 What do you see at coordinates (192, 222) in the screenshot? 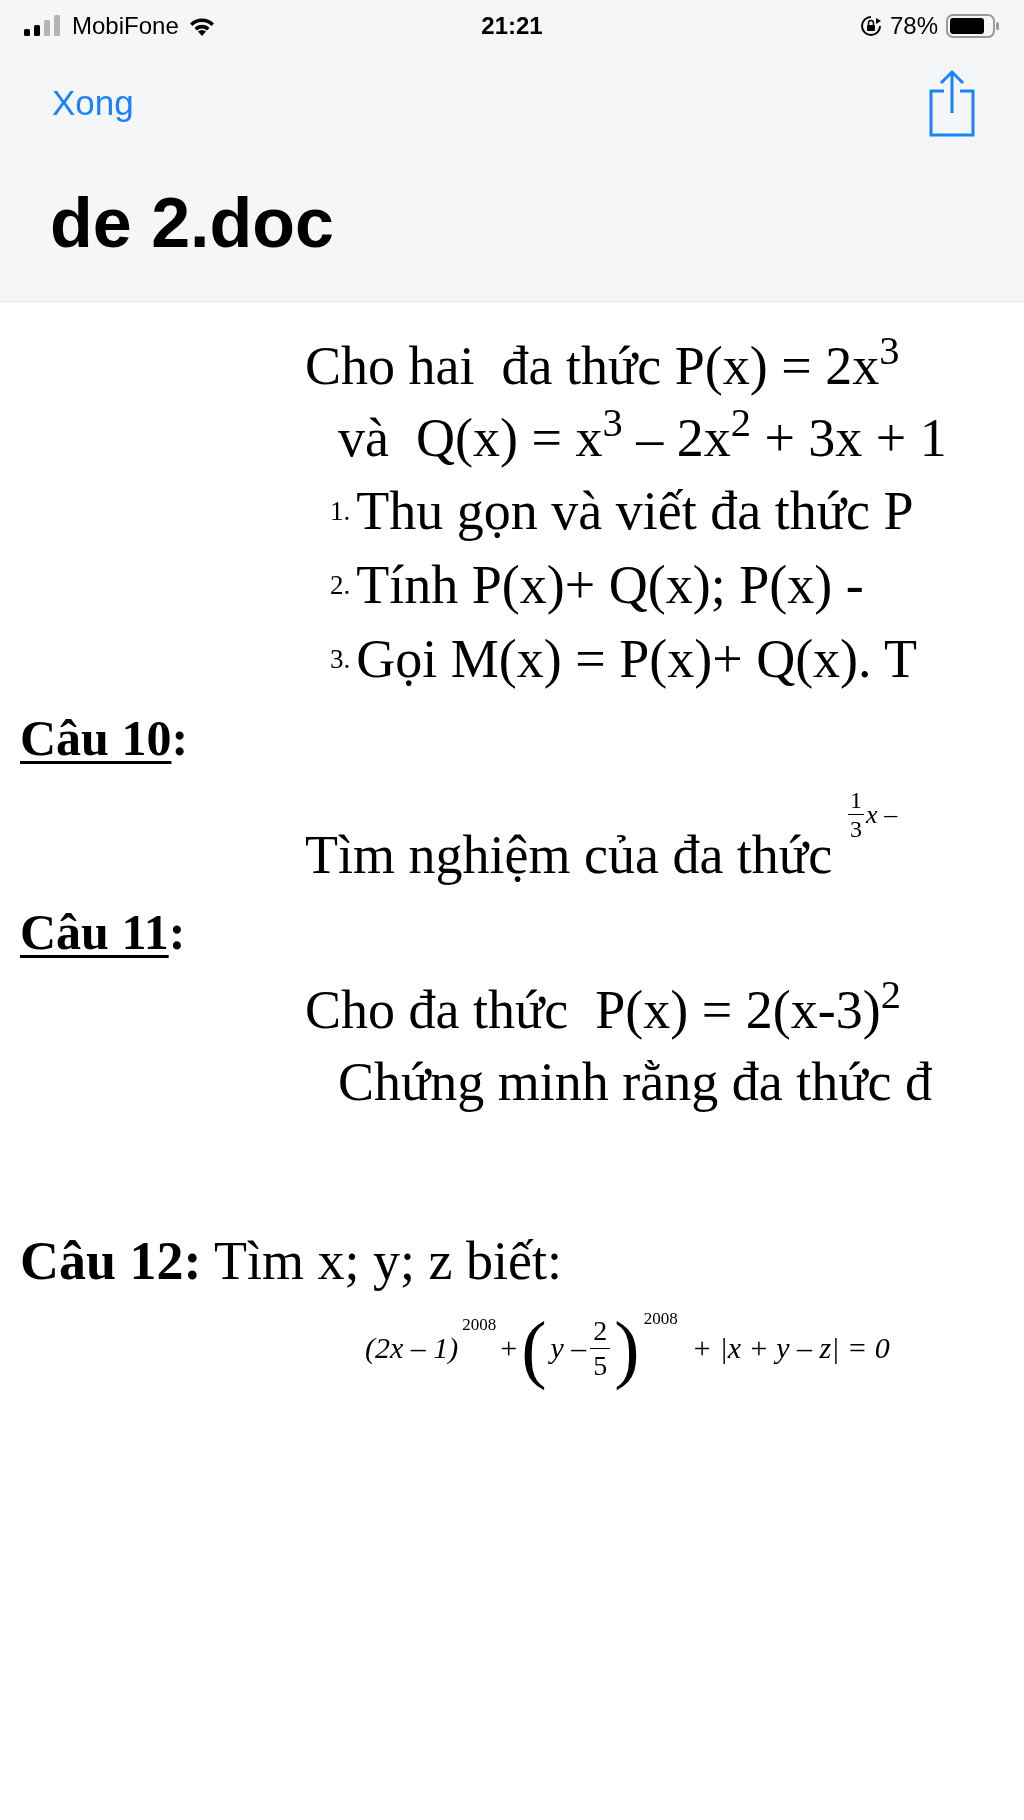
I see `document-title: de 2.doc` at bounding box center [192, 222].